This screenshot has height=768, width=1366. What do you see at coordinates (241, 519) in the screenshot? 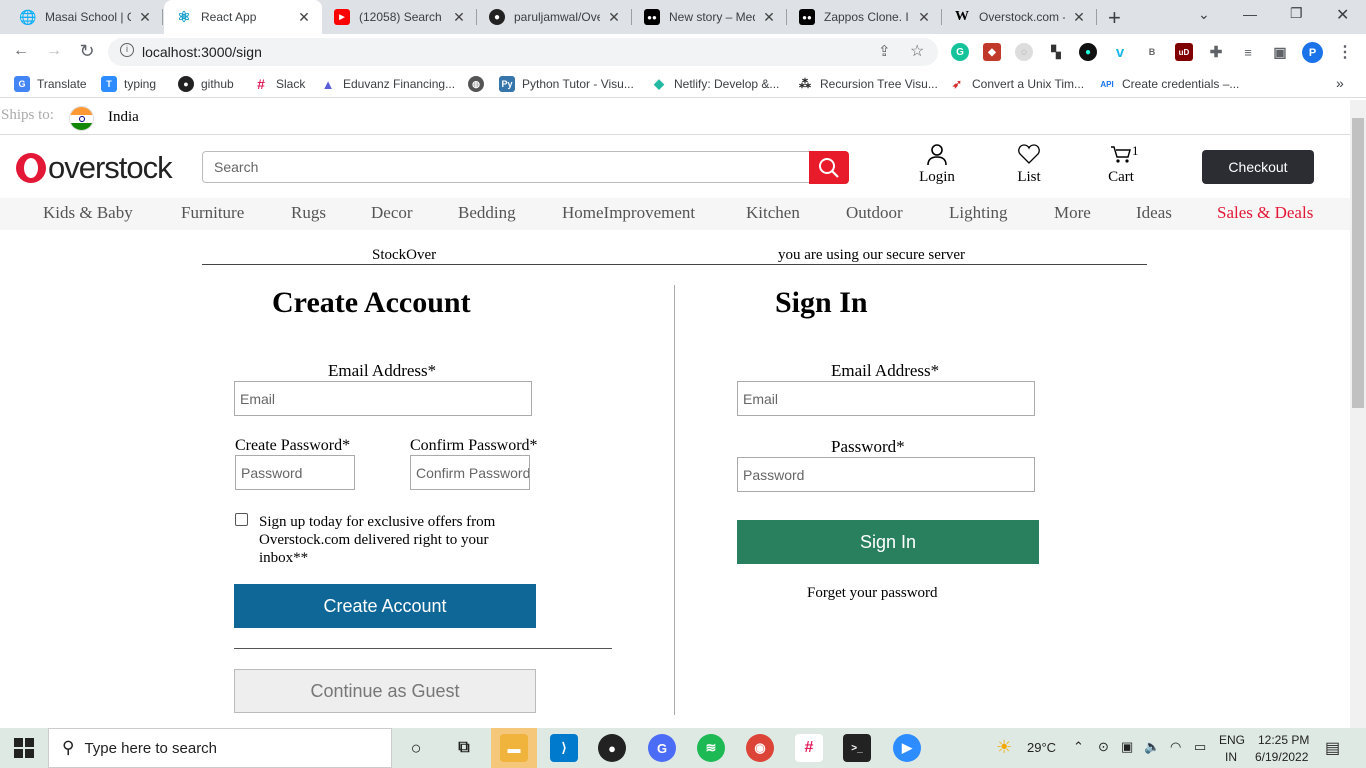
I see `newsletter-checkbox` at bounding box center [241, 519].